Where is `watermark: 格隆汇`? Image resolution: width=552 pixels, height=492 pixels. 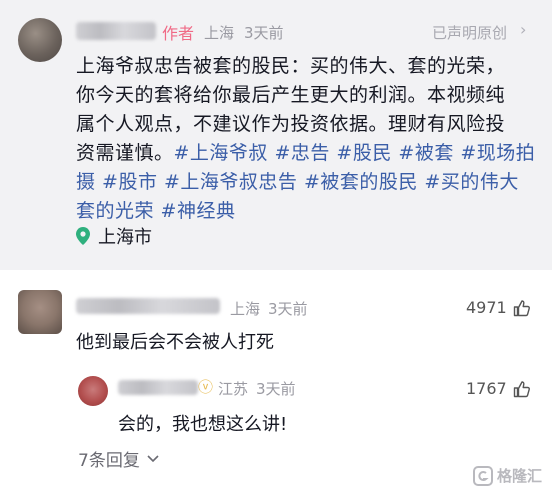
watermark: 格隆汇 is located at coordinates (507, 475).